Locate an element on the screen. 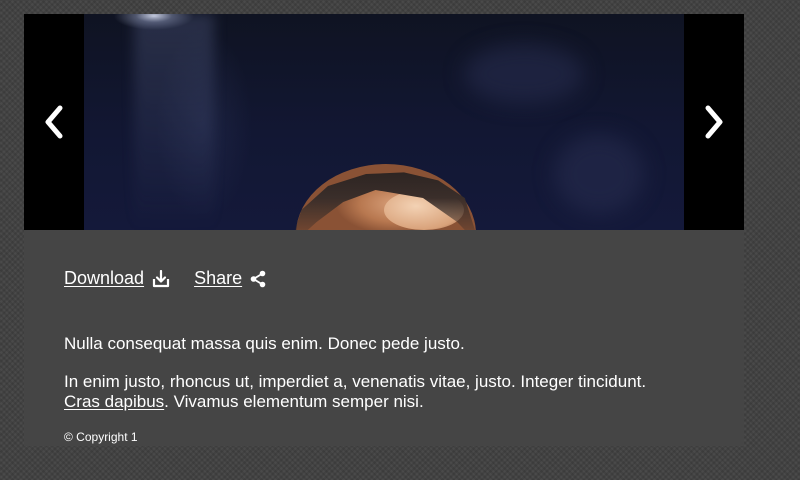  media-actions: Download Share is located at coordinates (165, 278).